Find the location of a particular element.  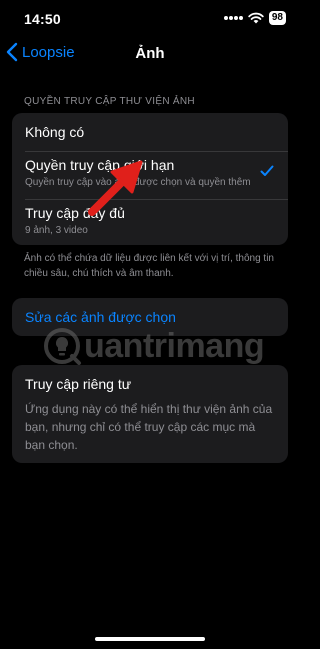

option-full-access: Truy cập đầy đủ 9 ảnh, 3 video is located at coordinates (150, 222).